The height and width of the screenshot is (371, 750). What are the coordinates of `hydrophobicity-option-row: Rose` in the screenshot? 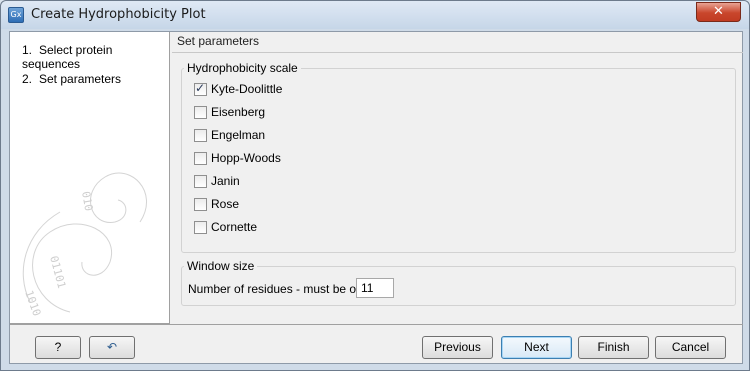 It's located at (216, 204).